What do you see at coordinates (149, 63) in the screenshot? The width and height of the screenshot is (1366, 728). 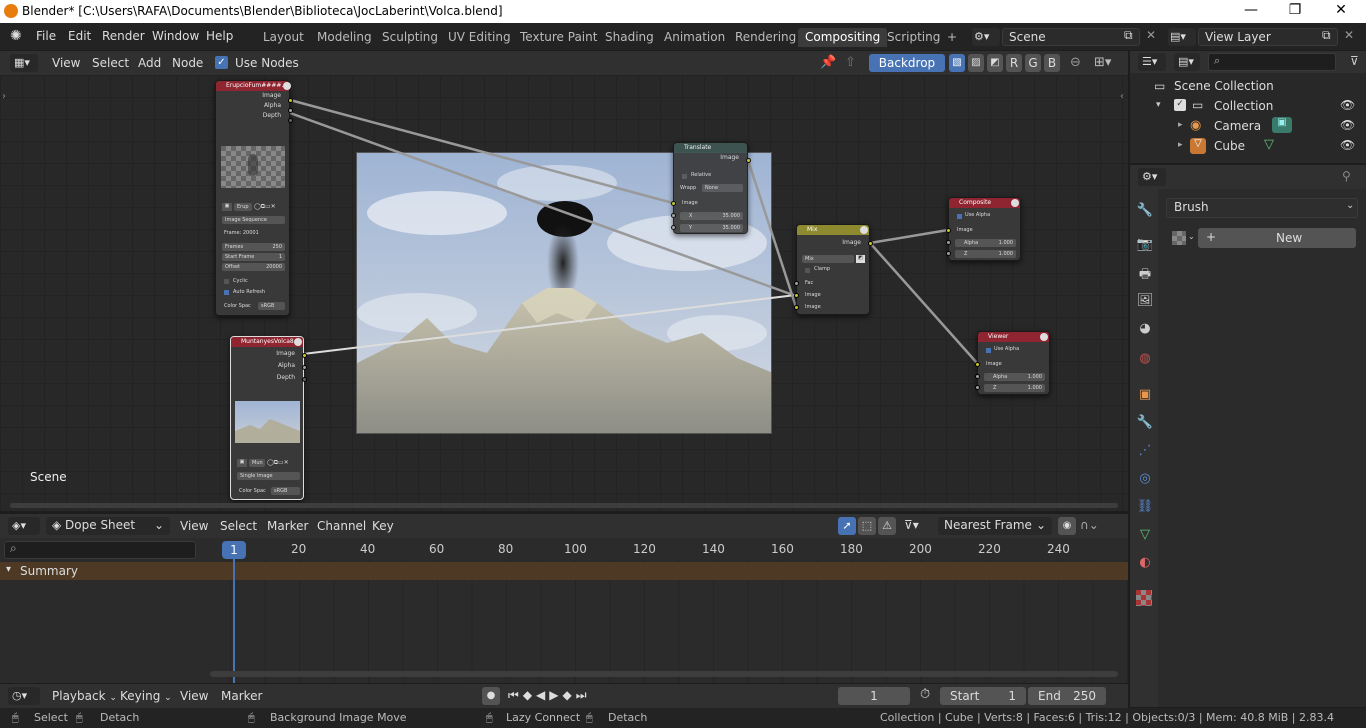 I see `node-menu-add: Add` at bounding box center [149, 63].